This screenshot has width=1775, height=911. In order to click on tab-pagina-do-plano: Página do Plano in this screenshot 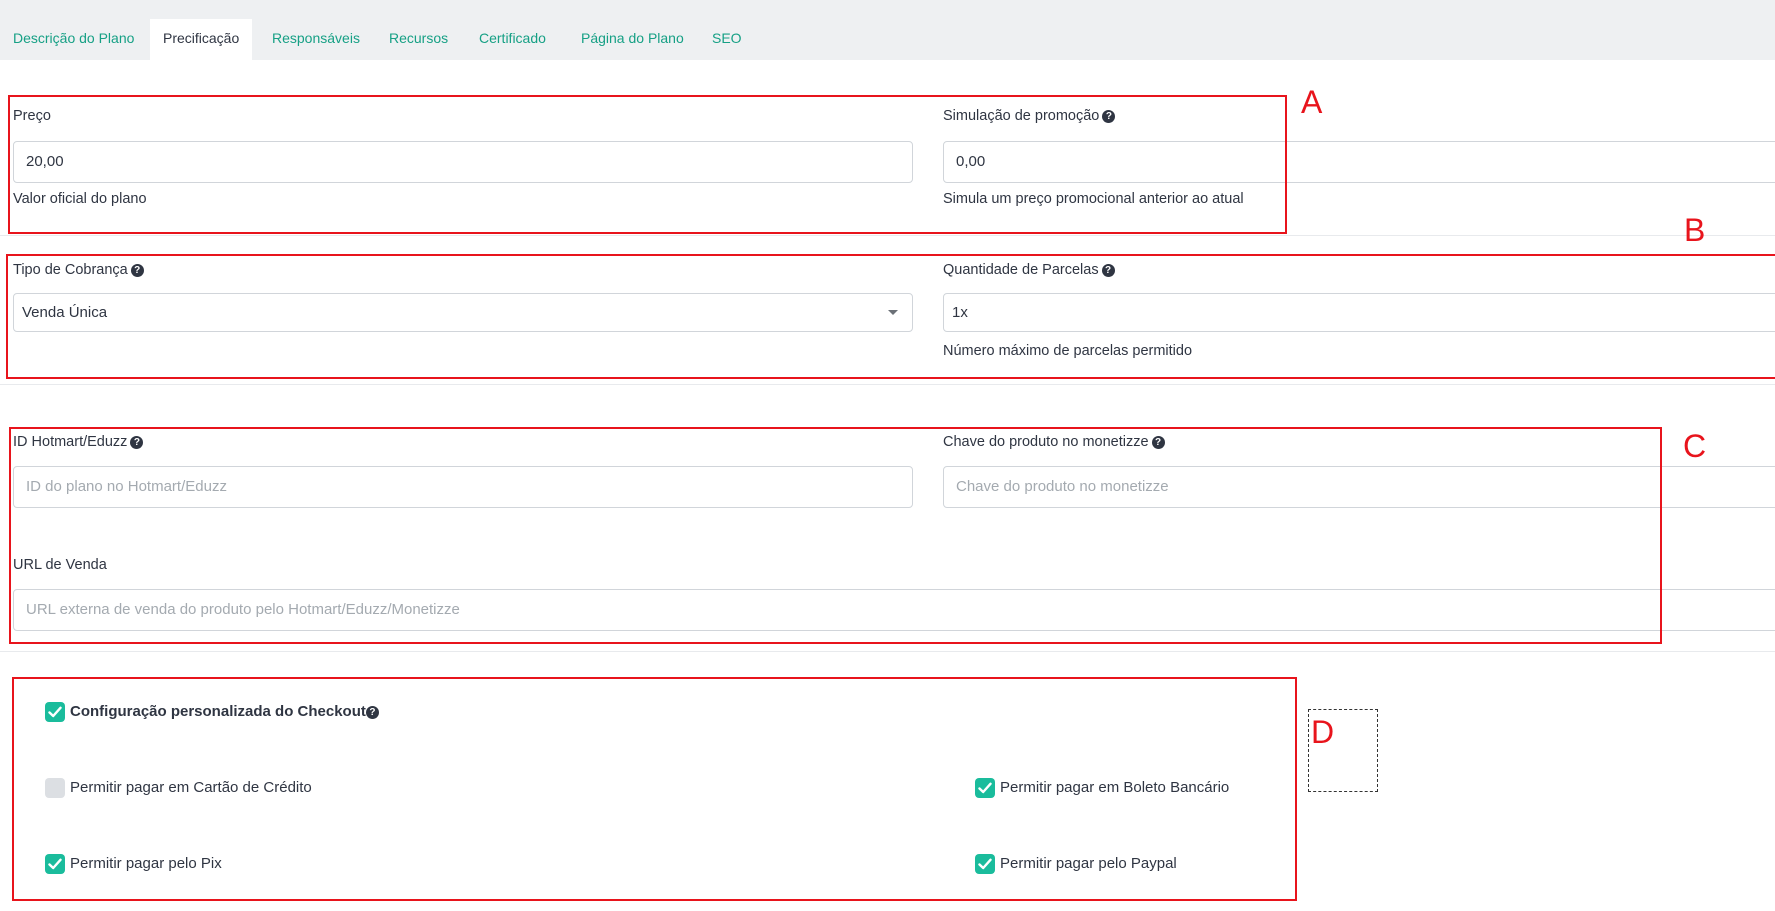, I will do `click(632, 39)`.